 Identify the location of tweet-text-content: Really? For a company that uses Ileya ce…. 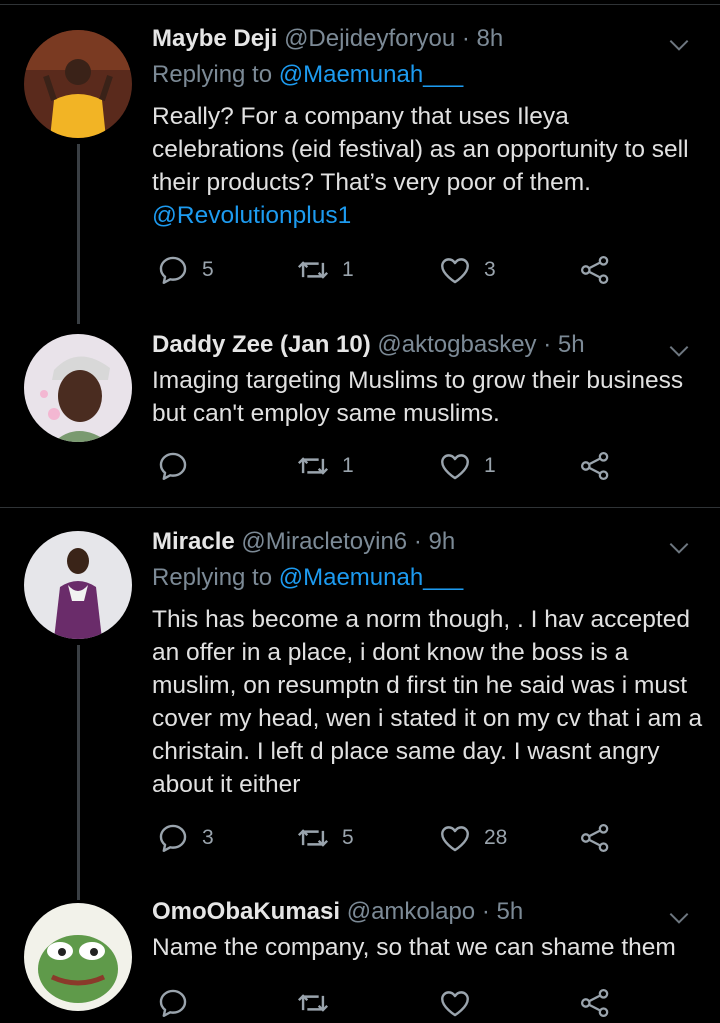
(420, 149).